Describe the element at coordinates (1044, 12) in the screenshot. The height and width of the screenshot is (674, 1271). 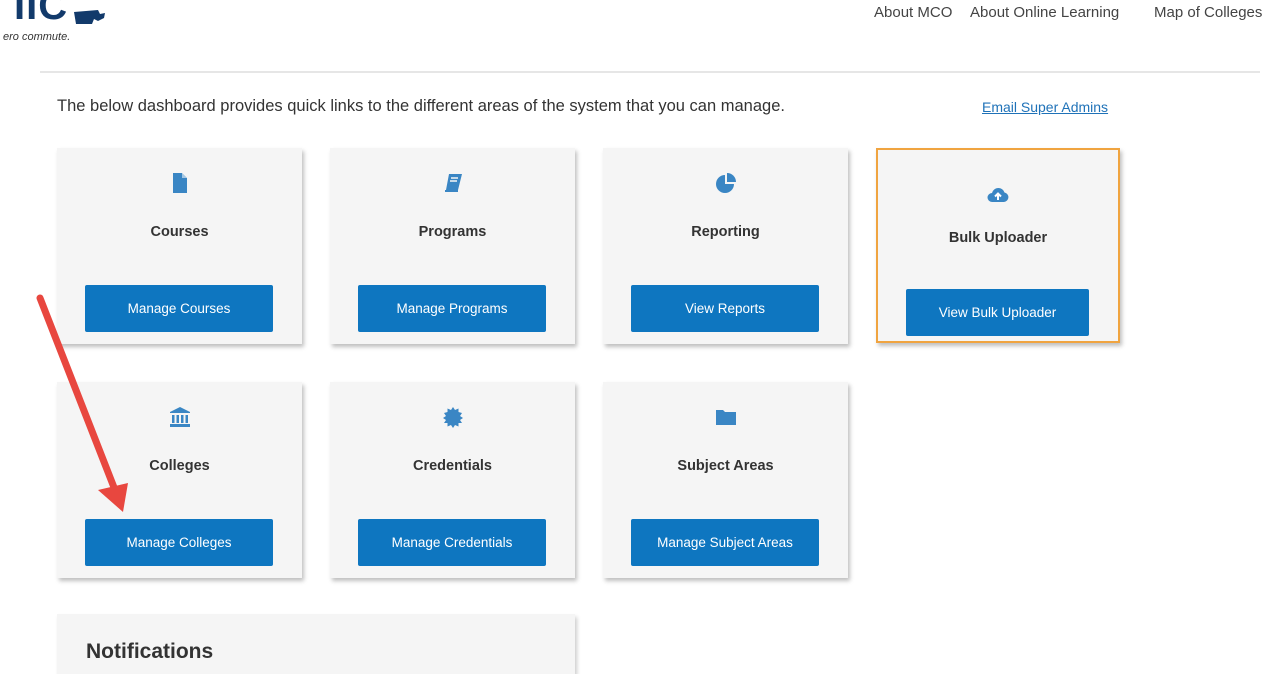
I see `nav-about-online-learning: About Online Learning` at that location.